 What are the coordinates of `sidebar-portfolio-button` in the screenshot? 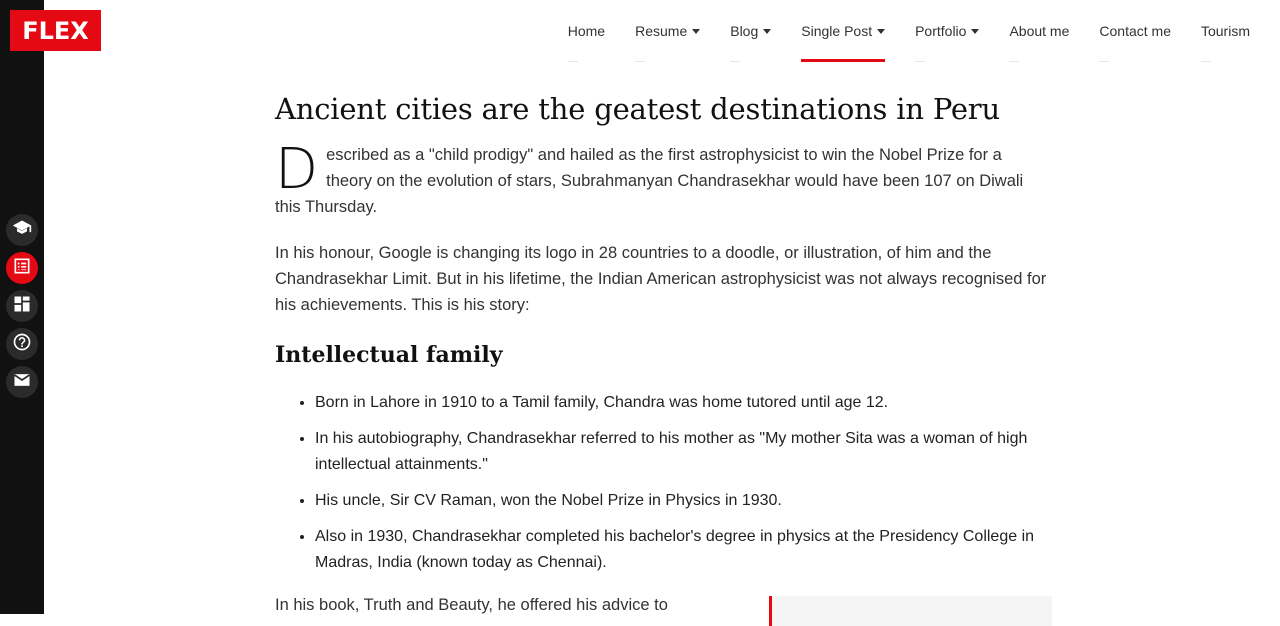 It's located at (22, 306).